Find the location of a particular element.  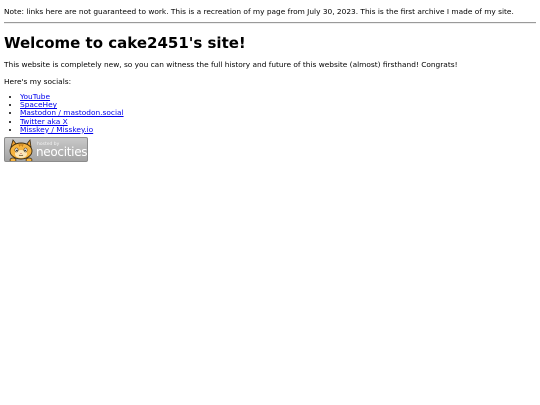

neocities-badge: hosted by neocities is located at coordinates (46, 150).